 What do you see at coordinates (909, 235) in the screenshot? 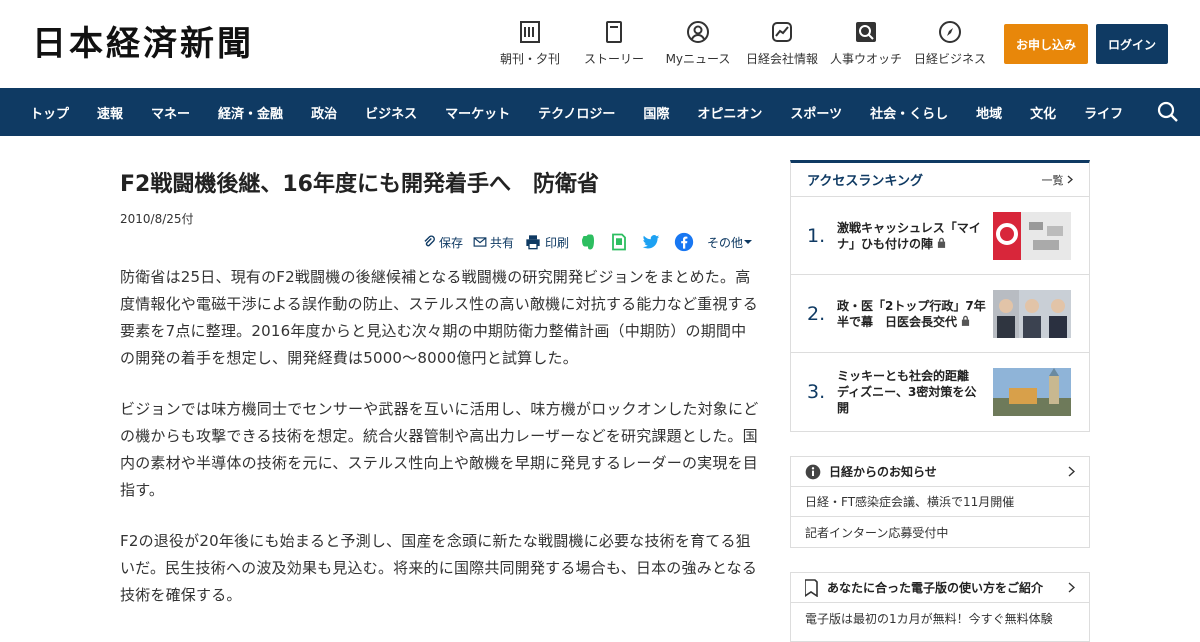
I see `ranking-headline-text: 激戦キャッシュレス「マイナ」ひも付けの陣` at bounding box center [909, 235].